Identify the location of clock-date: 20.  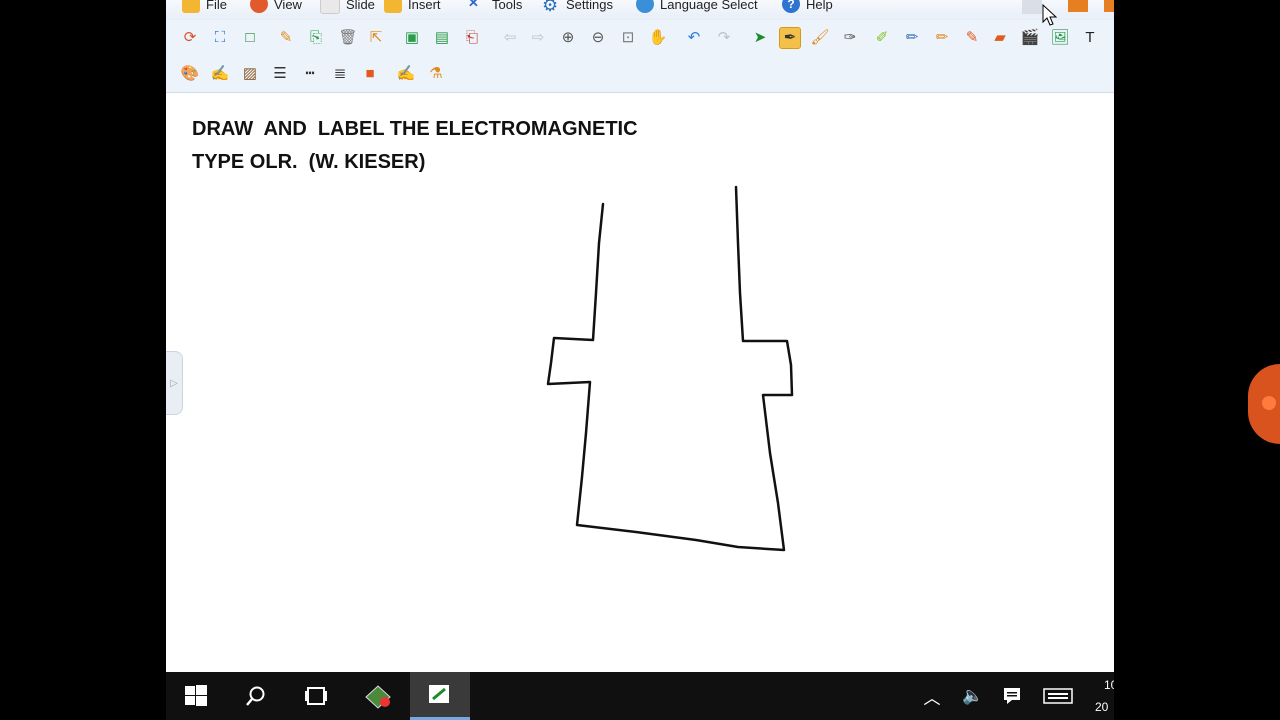
(1102, 707).